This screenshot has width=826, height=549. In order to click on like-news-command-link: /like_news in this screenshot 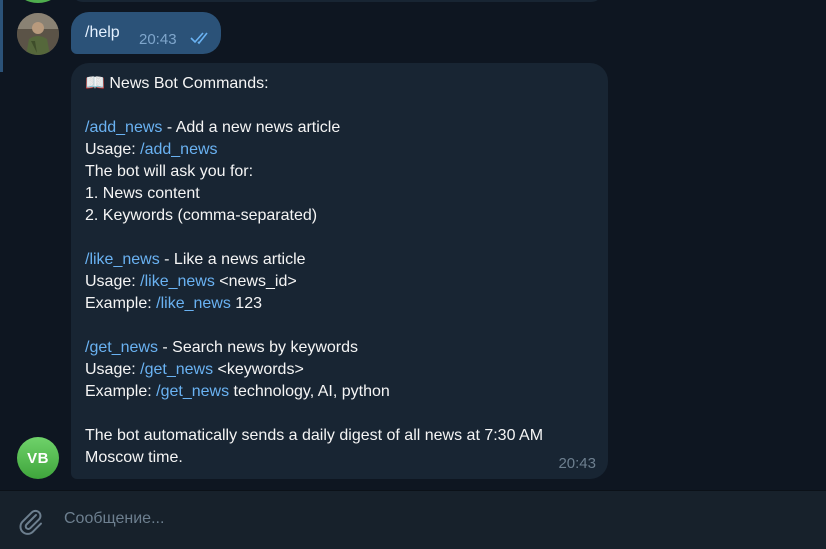, I will do `click(122, 259)`.